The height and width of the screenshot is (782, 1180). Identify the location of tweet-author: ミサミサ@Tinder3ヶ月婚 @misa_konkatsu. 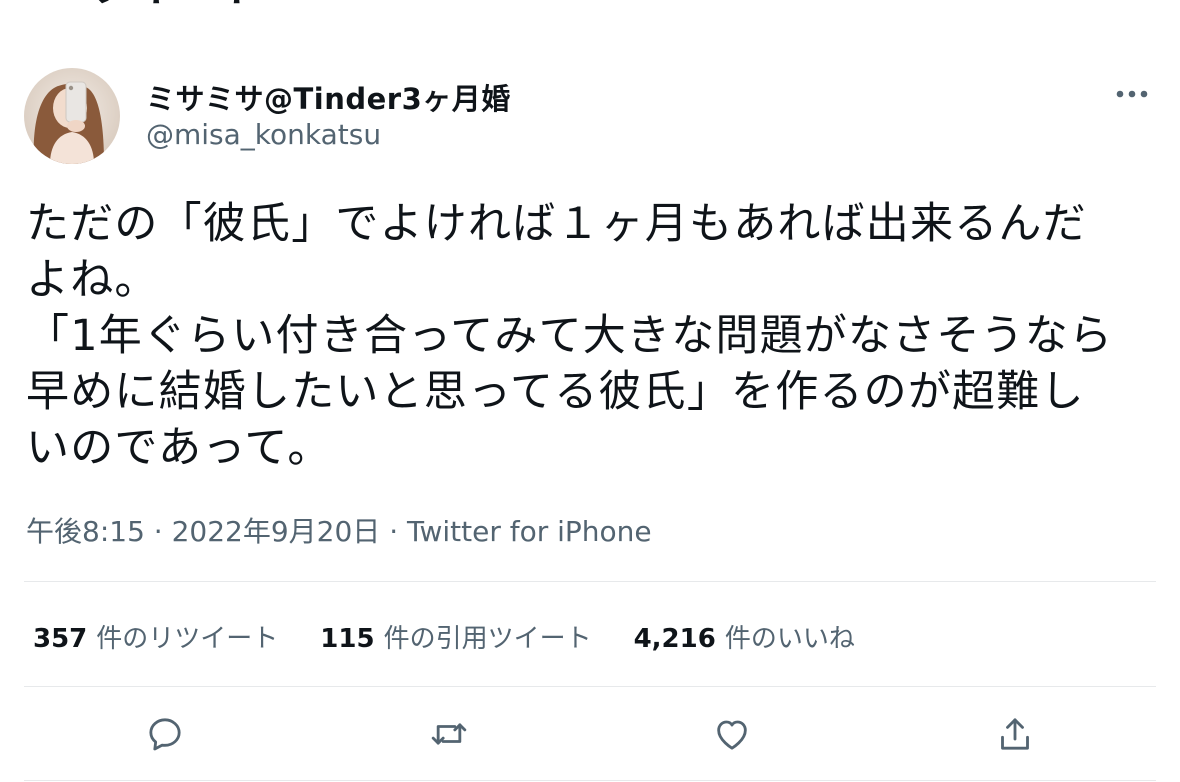
(590, 118).